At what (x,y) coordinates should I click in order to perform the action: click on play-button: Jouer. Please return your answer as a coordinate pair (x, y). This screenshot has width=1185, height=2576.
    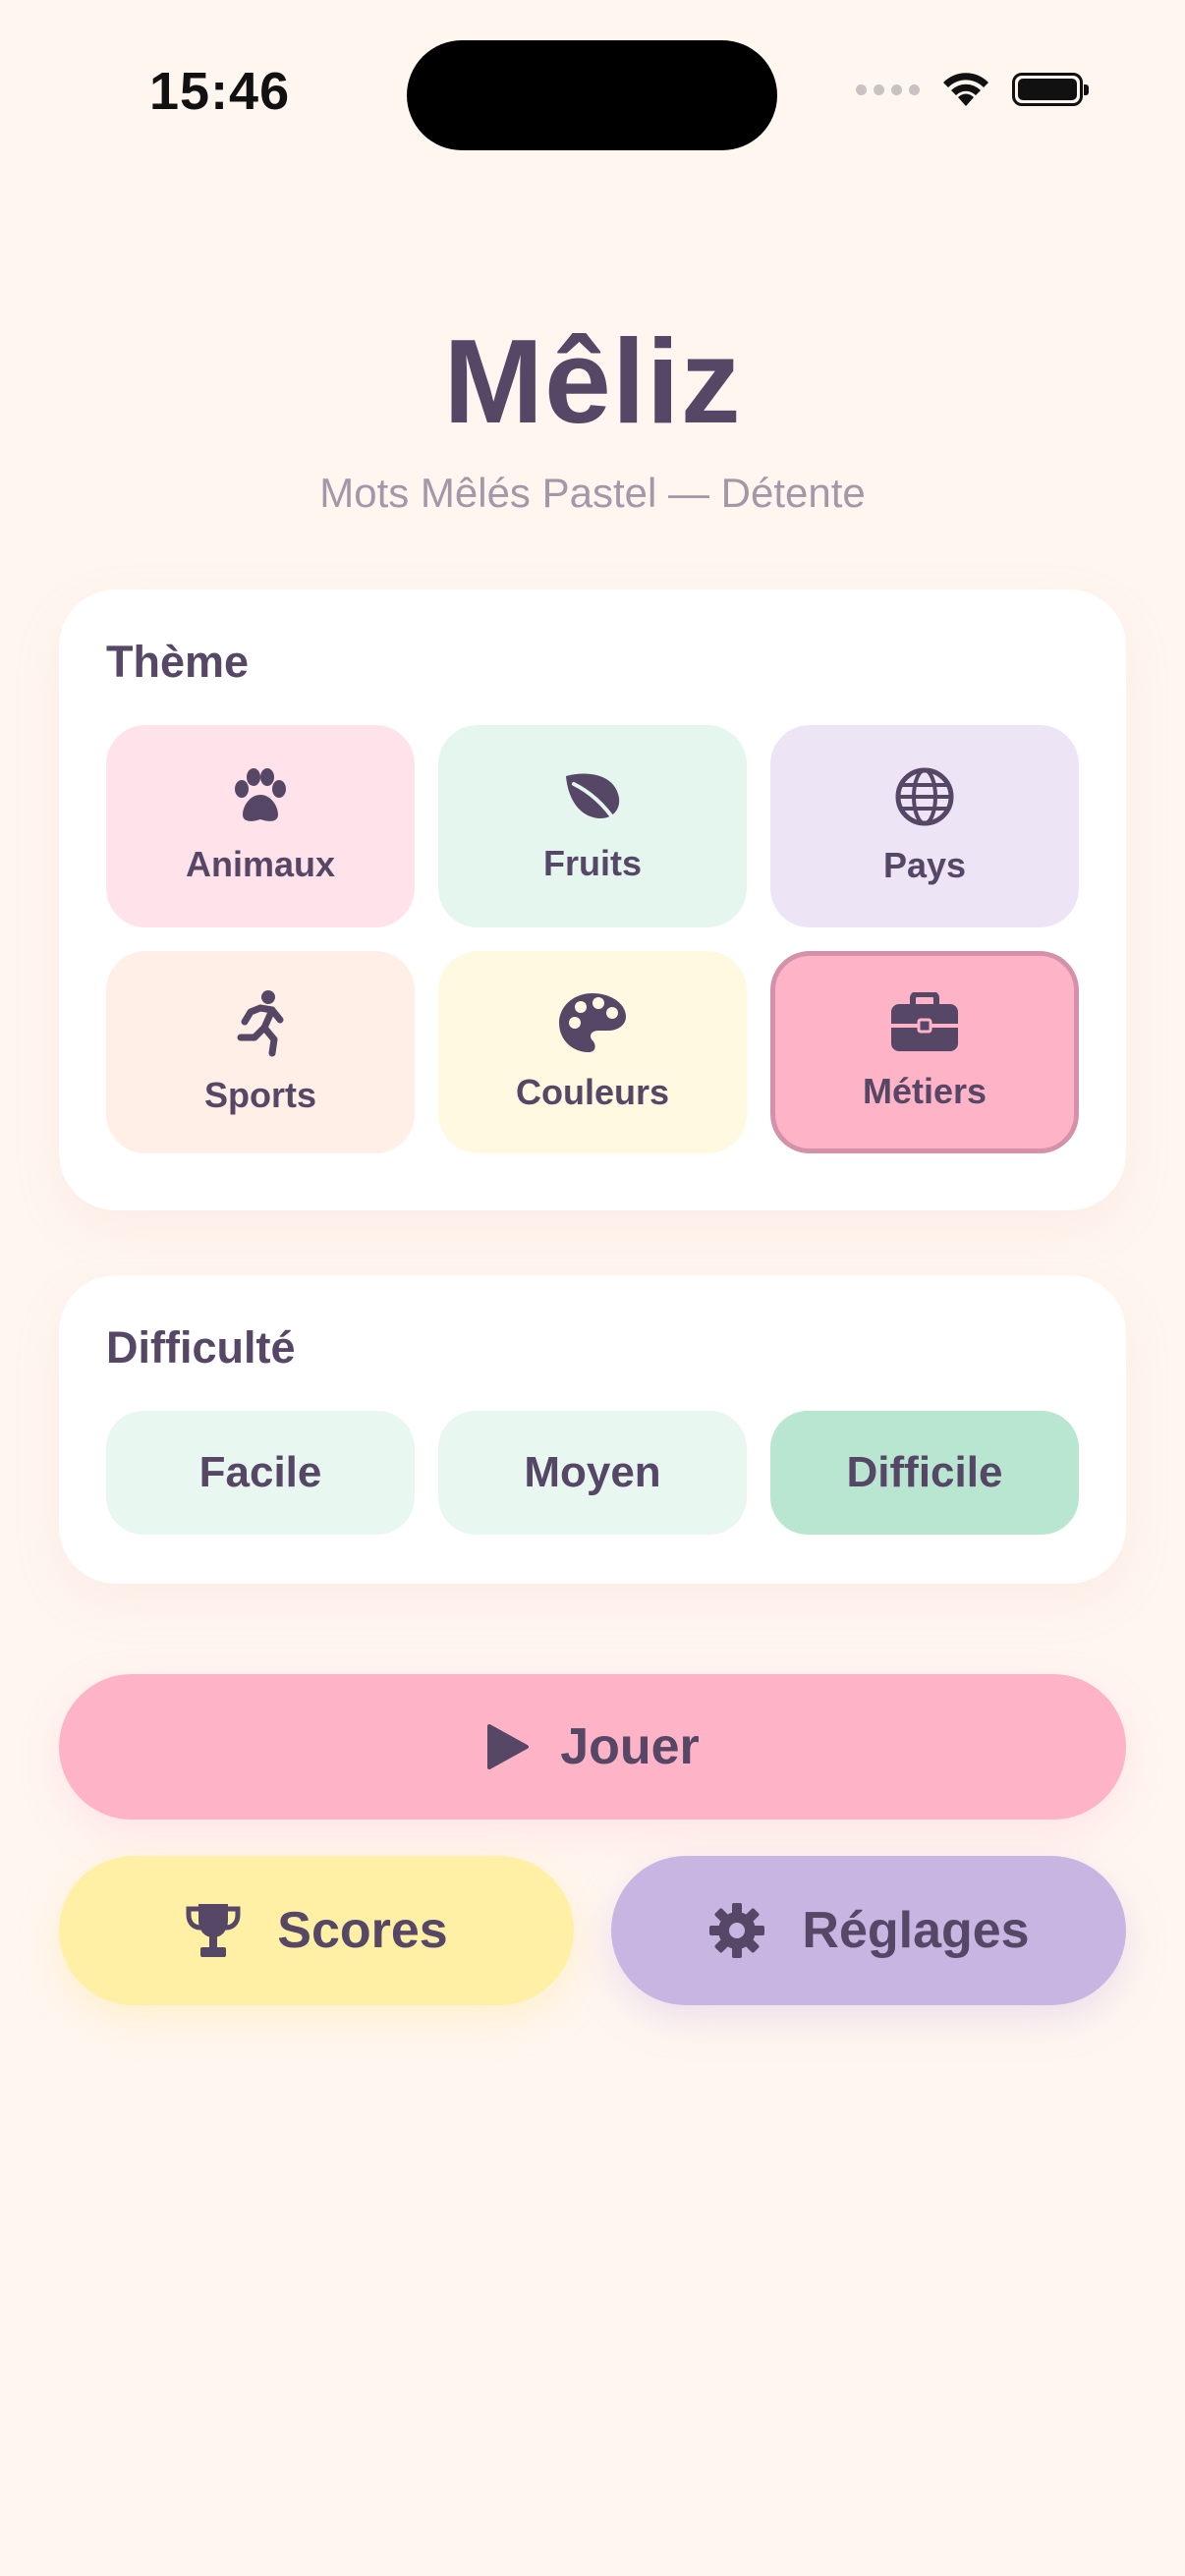
    Looking at the image, I should click on (592, 1747).